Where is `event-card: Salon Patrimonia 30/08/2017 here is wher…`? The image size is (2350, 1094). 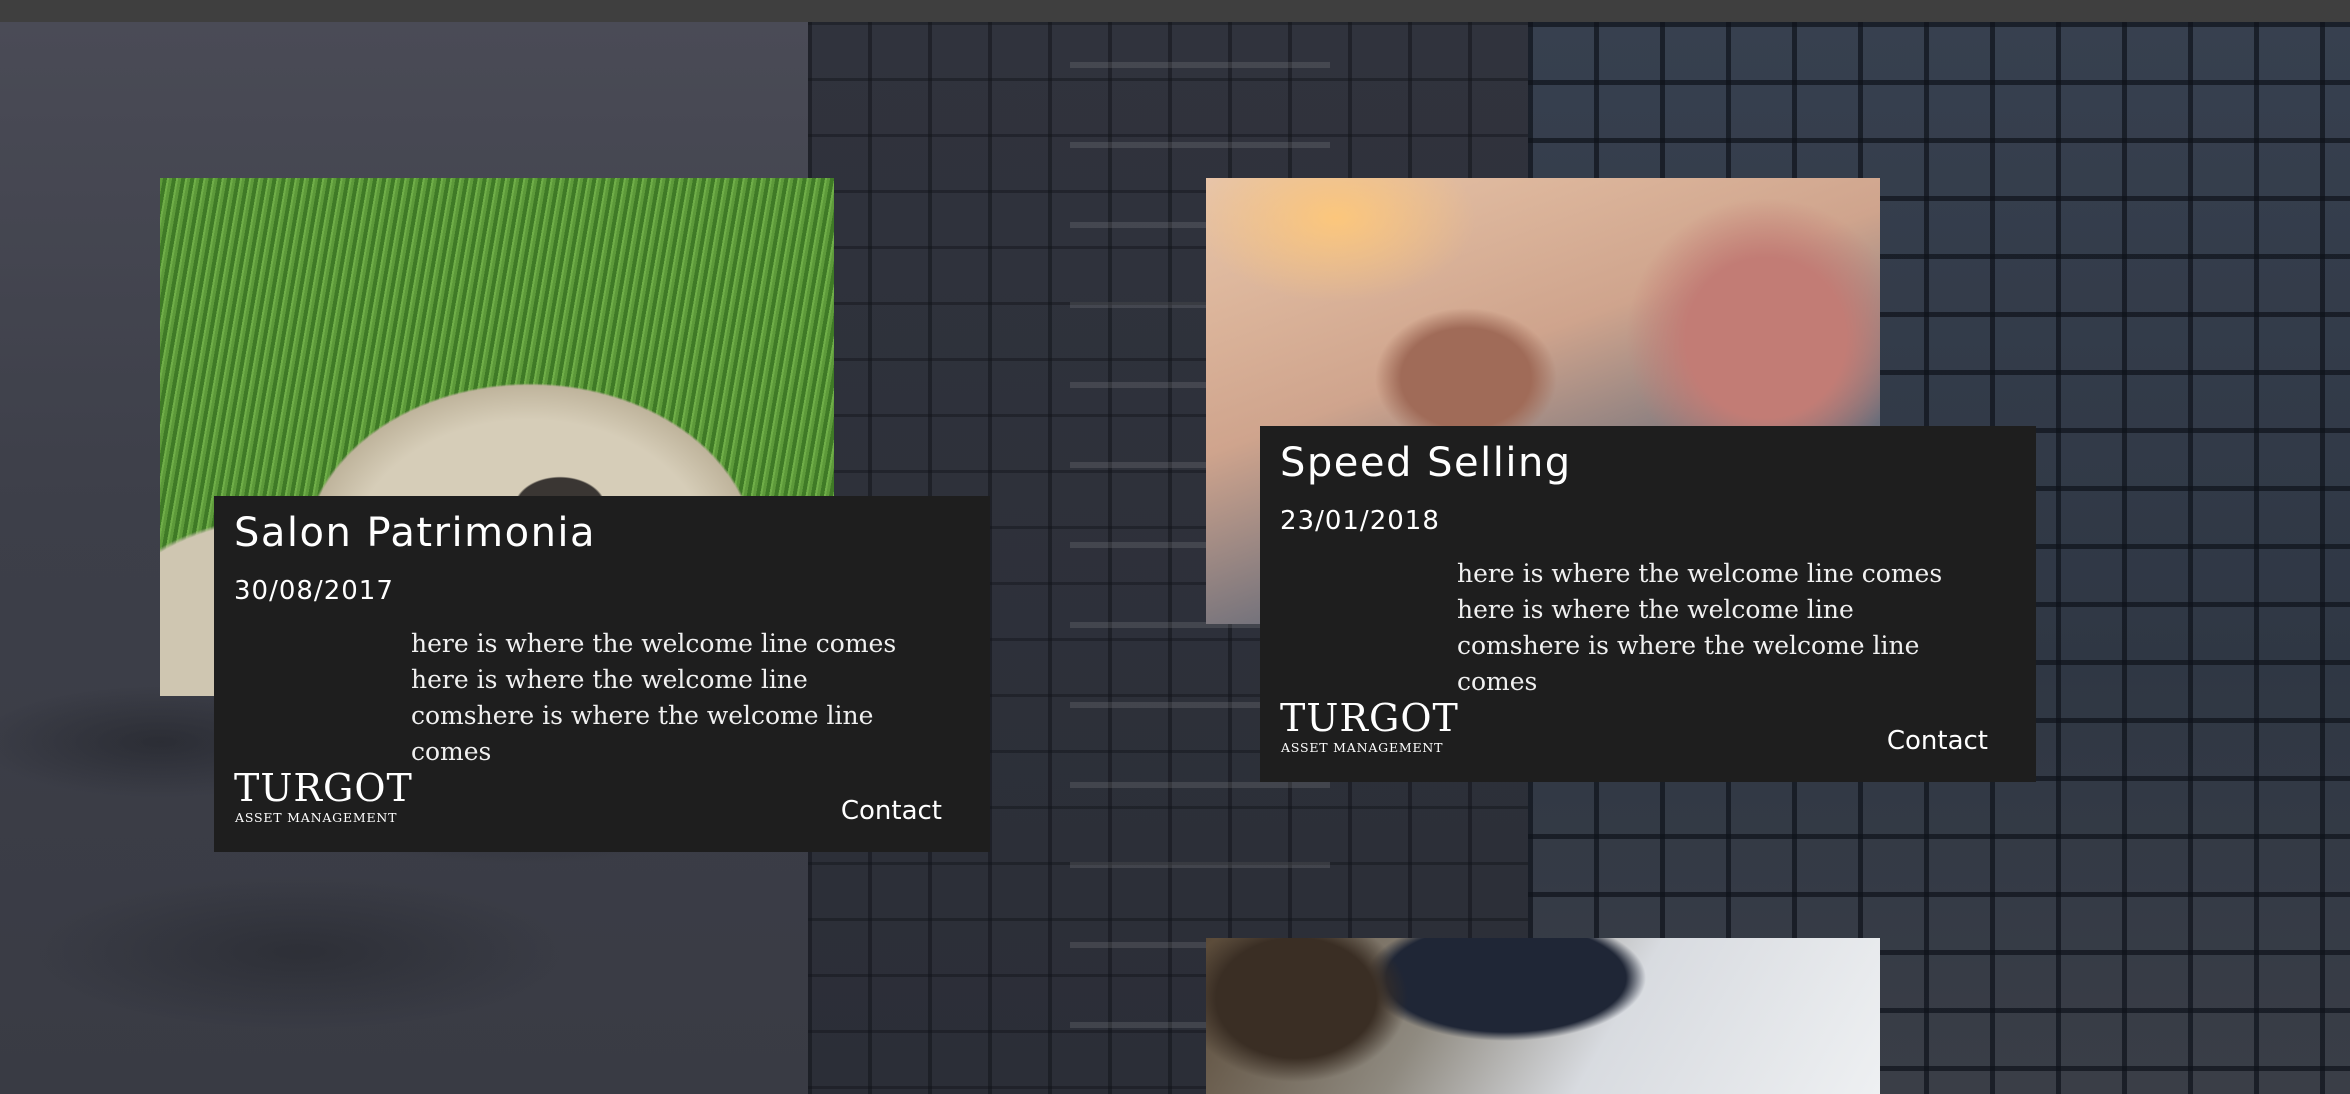
event-card: Salon Patrimonia 30/08/2017 here is wher… is located at coordinates (602, 674).